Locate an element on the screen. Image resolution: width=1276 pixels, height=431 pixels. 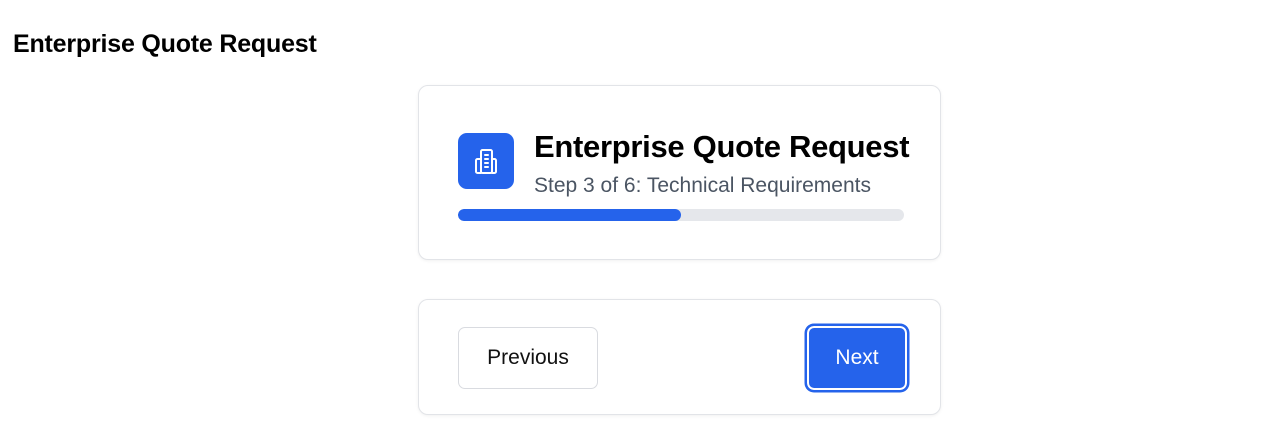
page-title: Enterprise Quote Request is located at coordinates (165, 44).